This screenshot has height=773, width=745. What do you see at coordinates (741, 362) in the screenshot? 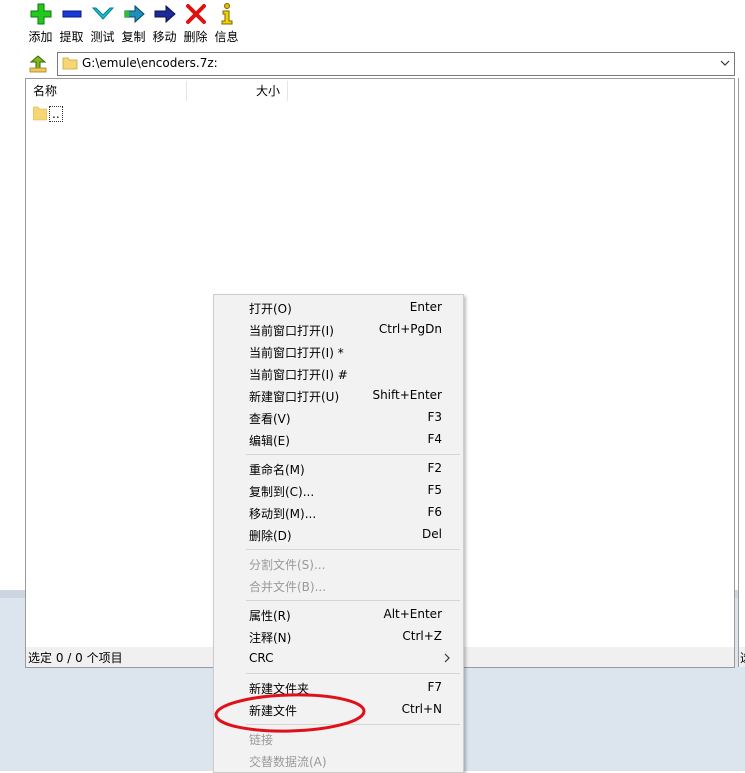
I see `second-panel-edge` at bounding box center [741, 362].